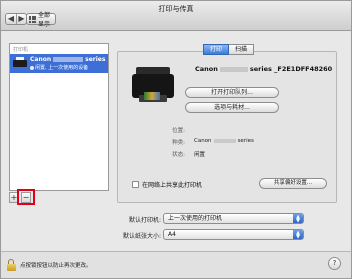 The height and width of the screenshot is (279, 352). Describe the element at coordinates (95, 59) in the screenshot. I see `printer-name-suffix: series` at that location.